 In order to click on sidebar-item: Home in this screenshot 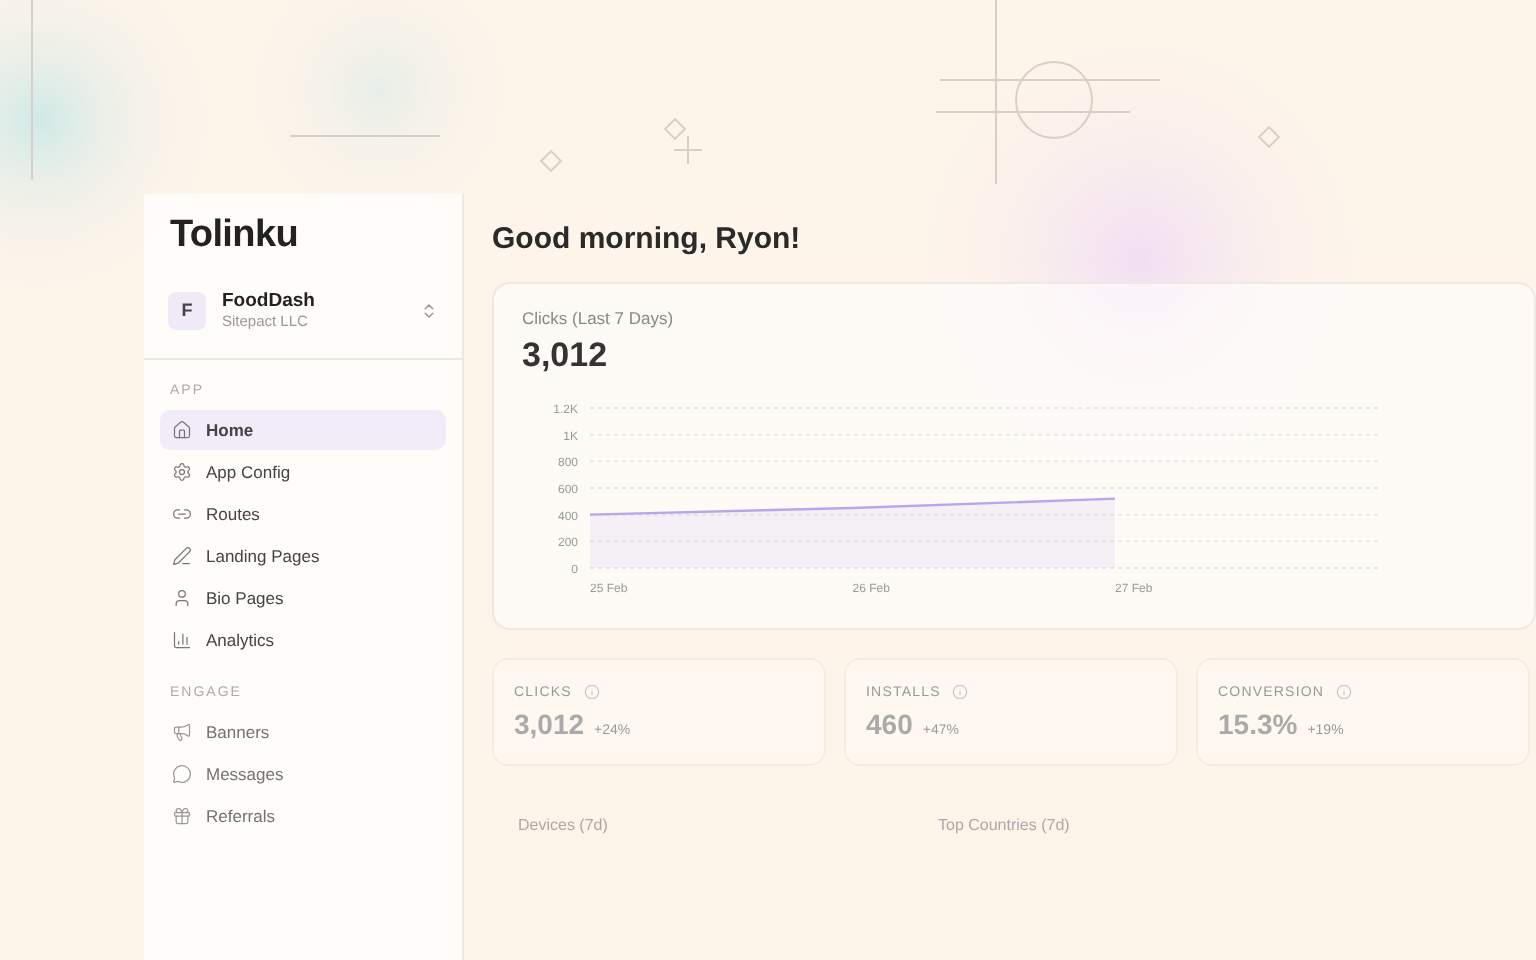, I will do `click(303, 430)`.